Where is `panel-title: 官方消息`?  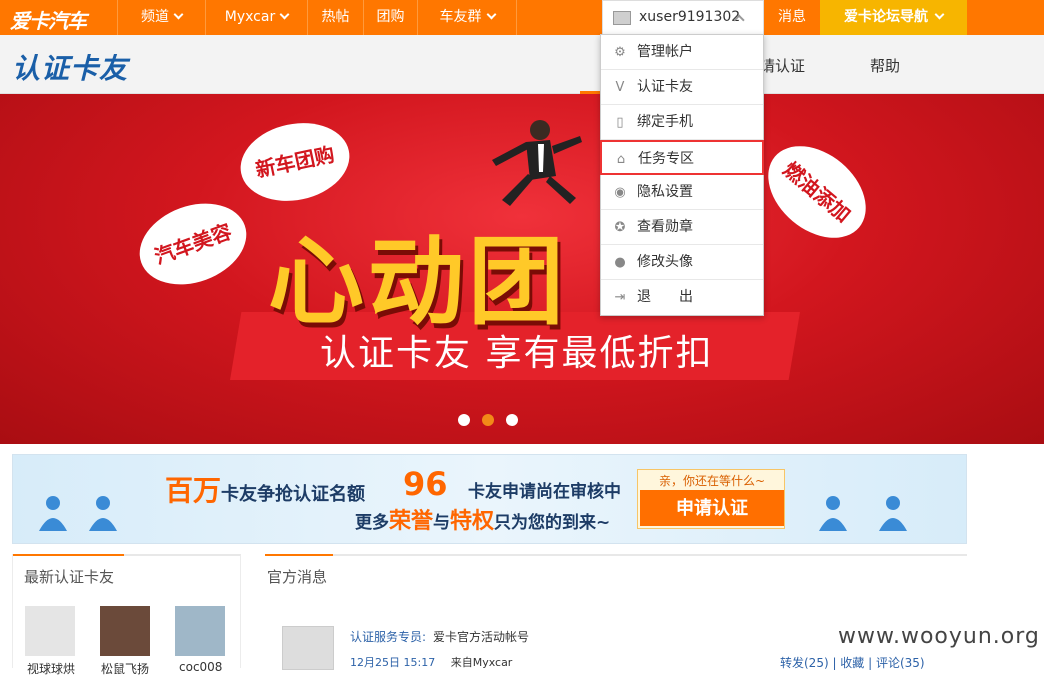
panel-title: 官方消息 is located at coordinates (297, 577).